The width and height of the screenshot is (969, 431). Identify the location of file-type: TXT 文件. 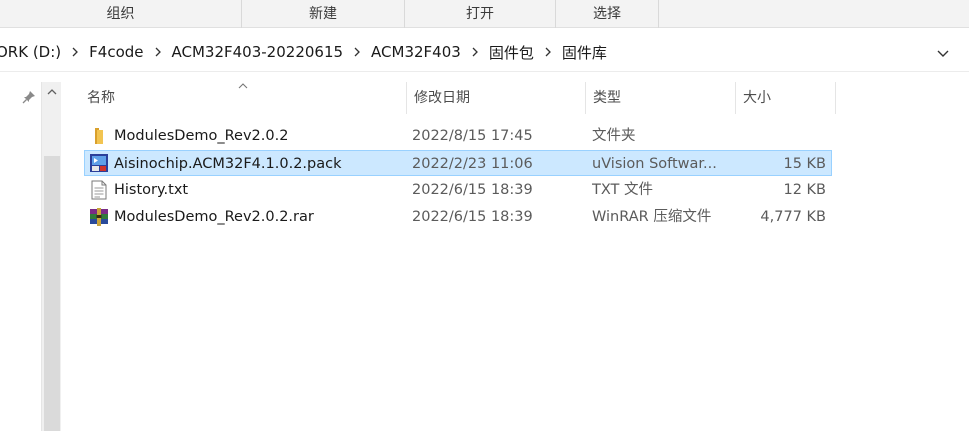
(623, 190).